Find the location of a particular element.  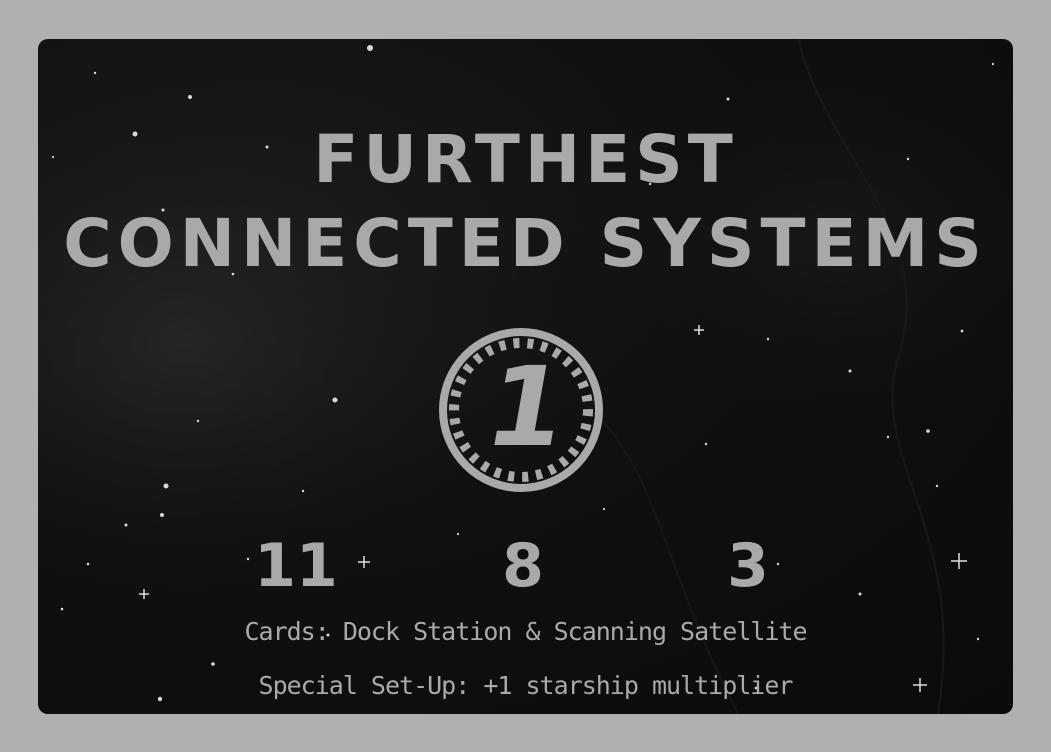

scoring-values: 11 8 3 is located at coordinates (525, 566).